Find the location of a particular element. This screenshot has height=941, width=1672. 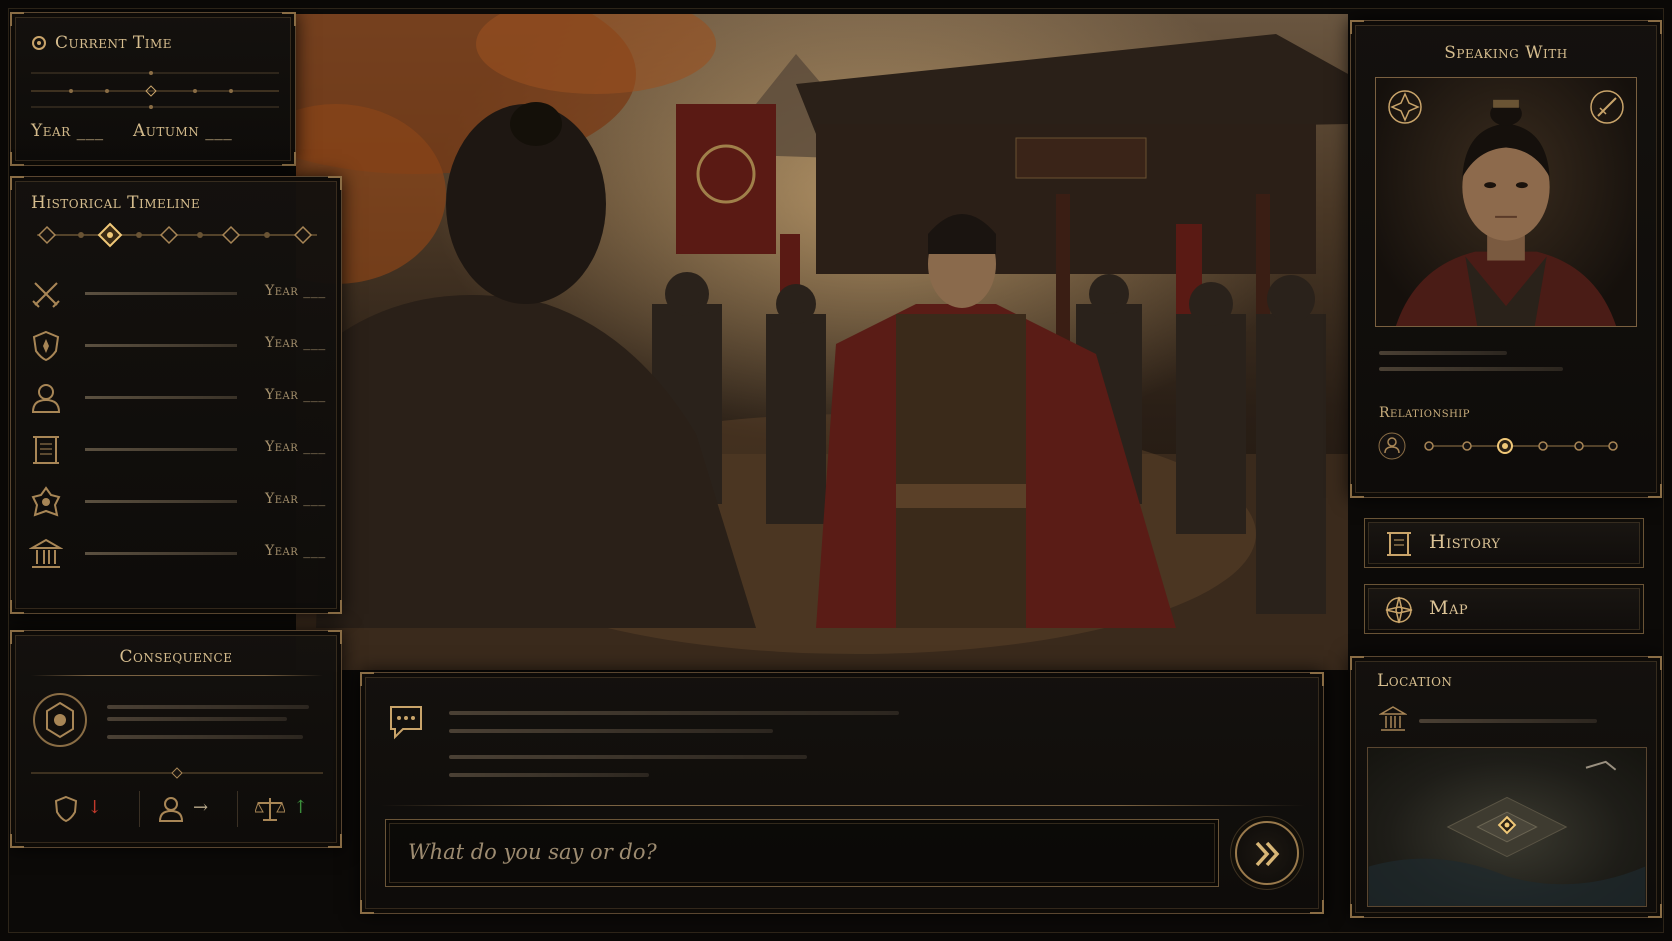

history-button: History is located at coordinates (1504, 543).